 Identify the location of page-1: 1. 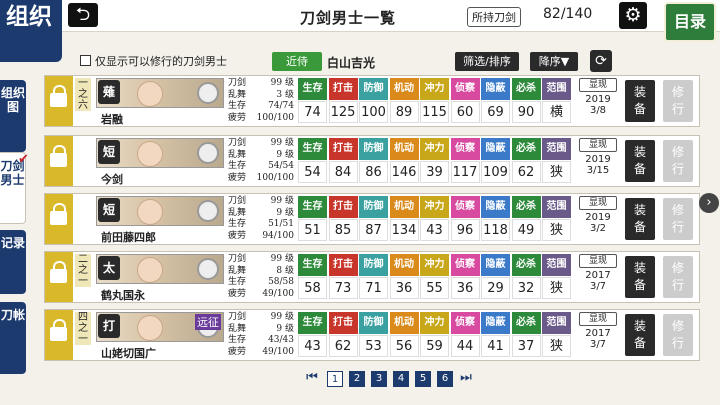
(335, 379).